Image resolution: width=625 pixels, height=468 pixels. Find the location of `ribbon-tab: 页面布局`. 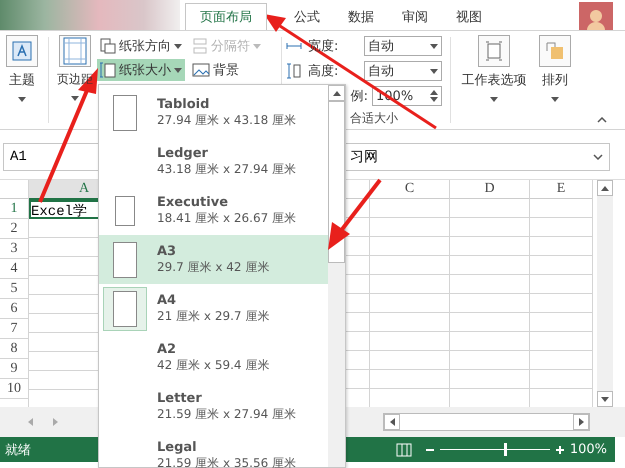

ribbon-tab: 页面布局 is located at coordinates (226, 16).